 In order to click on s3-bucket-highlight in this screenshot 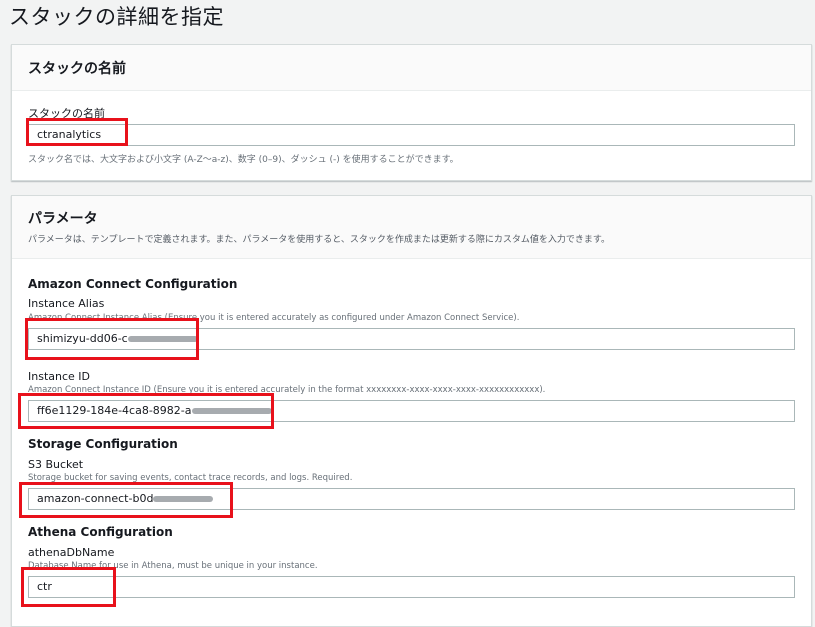, I will do `click(126, 500)`.